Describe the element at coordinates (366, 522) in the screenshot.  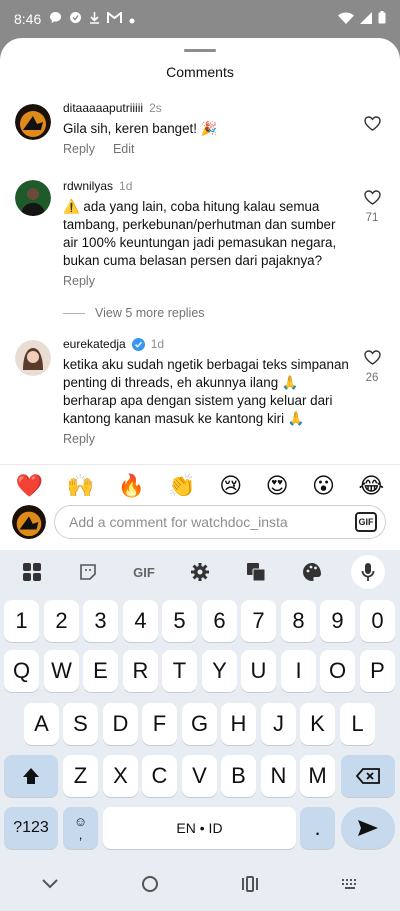
I see `gif-button: GIF` at that location.